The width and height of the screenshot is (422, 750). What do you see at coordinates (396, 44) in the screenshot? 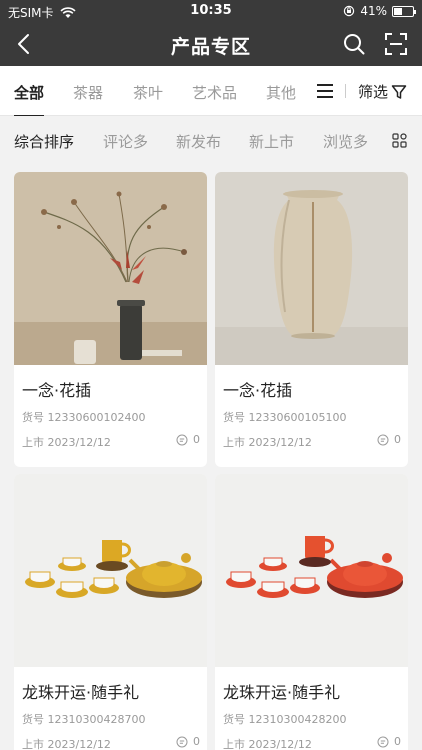
I see `scan-icon` at bounding box center [396, 44].